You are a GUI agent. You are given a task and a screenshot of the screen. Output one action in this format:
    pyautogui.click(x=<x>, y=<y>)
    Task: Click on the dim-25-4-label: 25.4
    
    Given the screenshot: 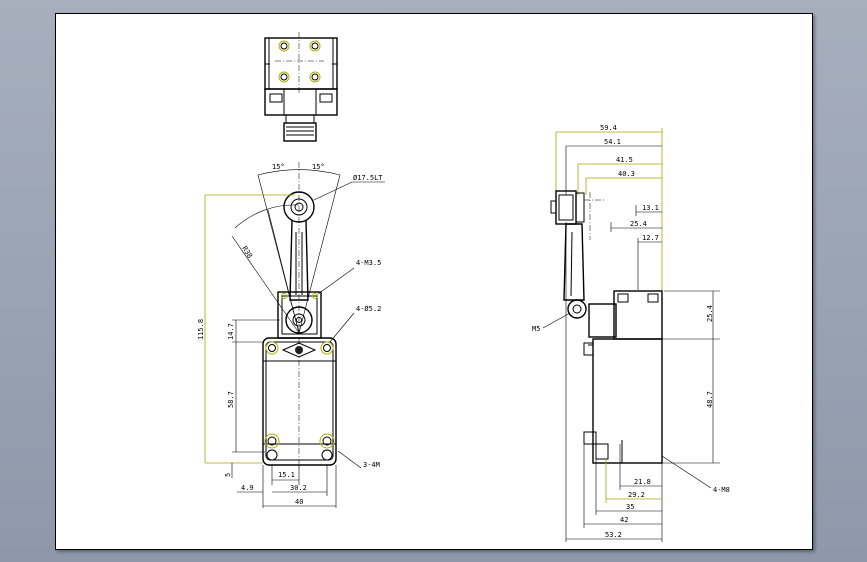 What is the action you would take?
    pyautogui.click(x=638, y=224)
    